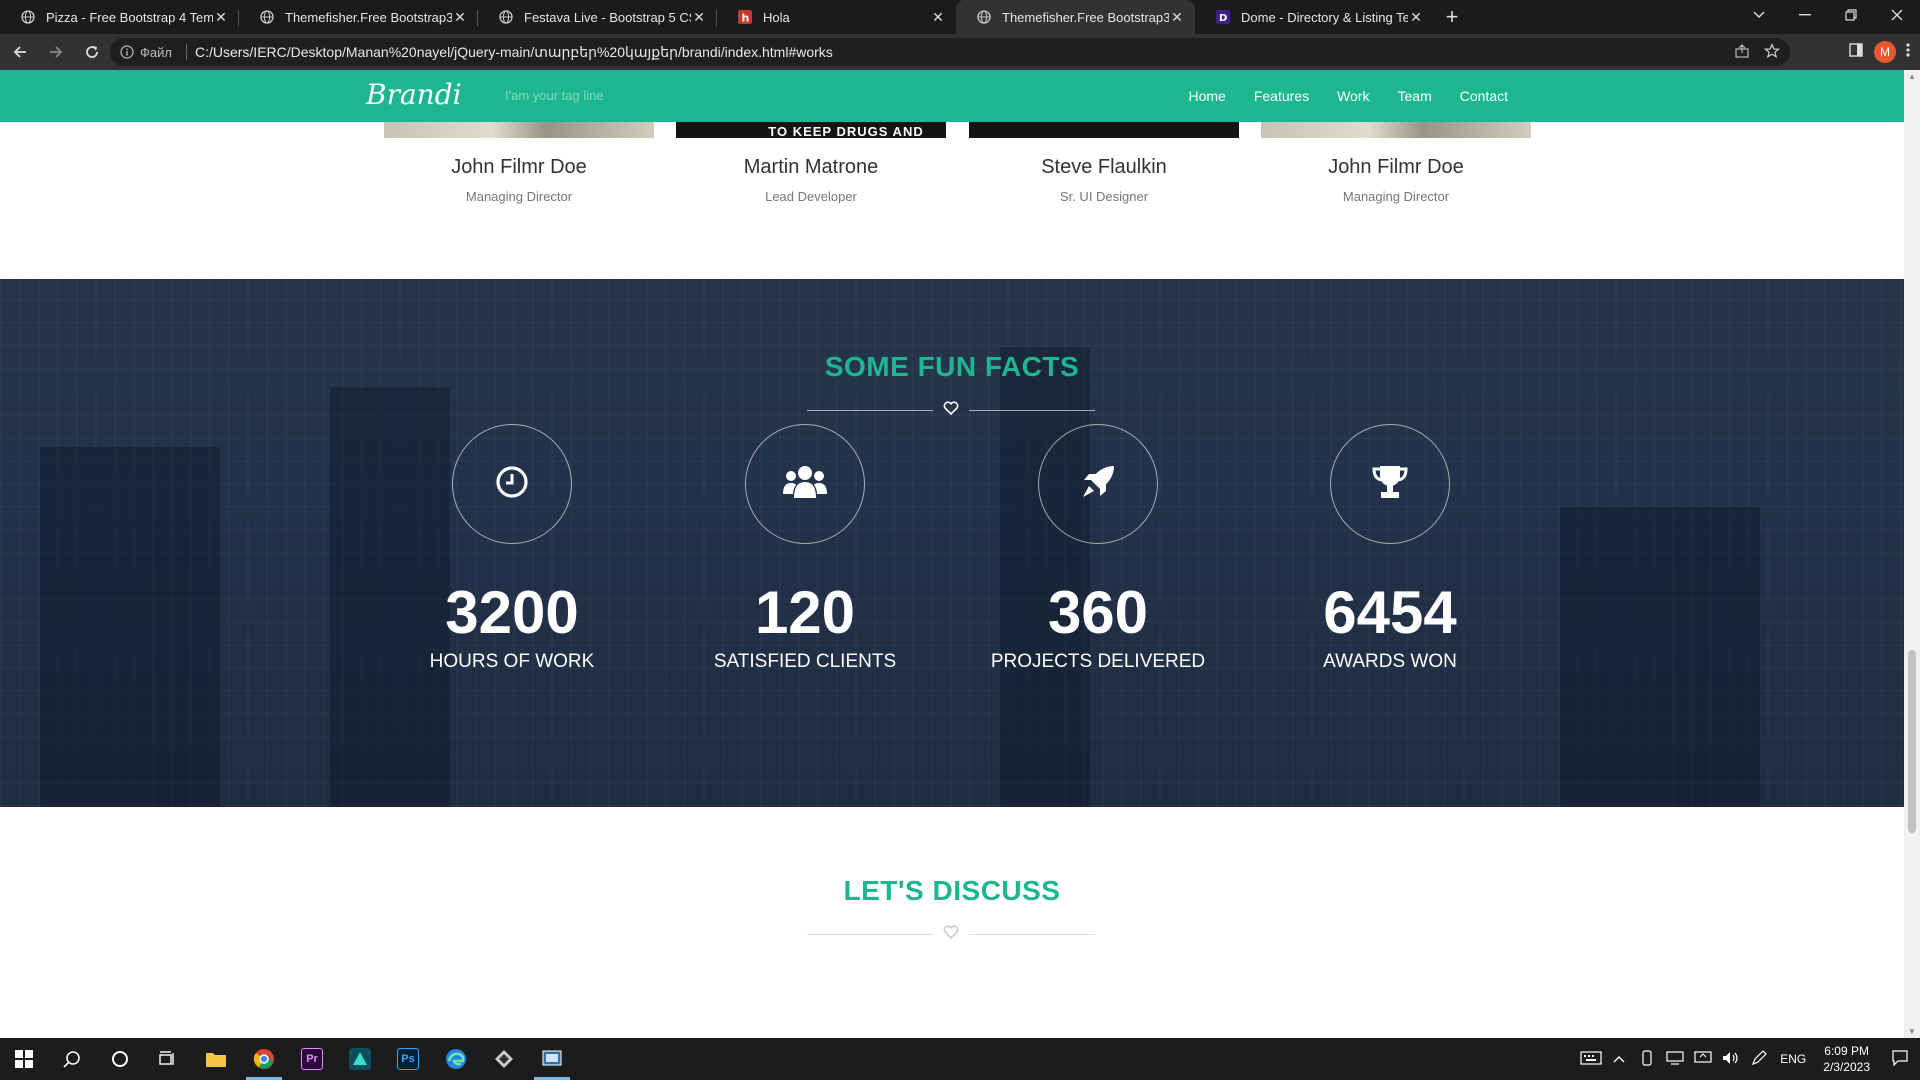 Image resolution: width=1920 pixels, height=1080 pixels. What do you see at coordinates (552, 1059) in the screenshot?
I see `app-window-icon` at bounding box center [552, 1059].